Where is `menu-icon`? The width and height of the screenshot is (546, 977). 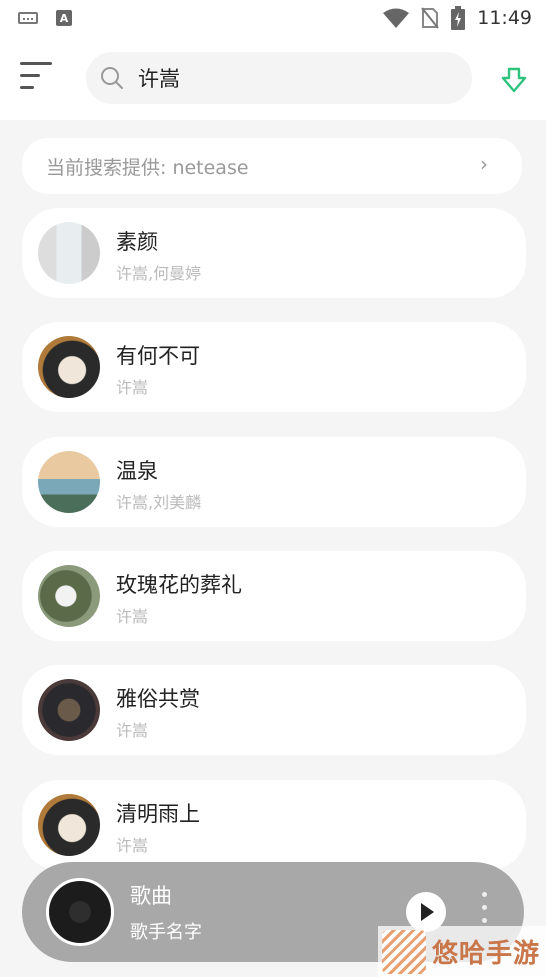 menu-icon is located at coordinates (38, 77).